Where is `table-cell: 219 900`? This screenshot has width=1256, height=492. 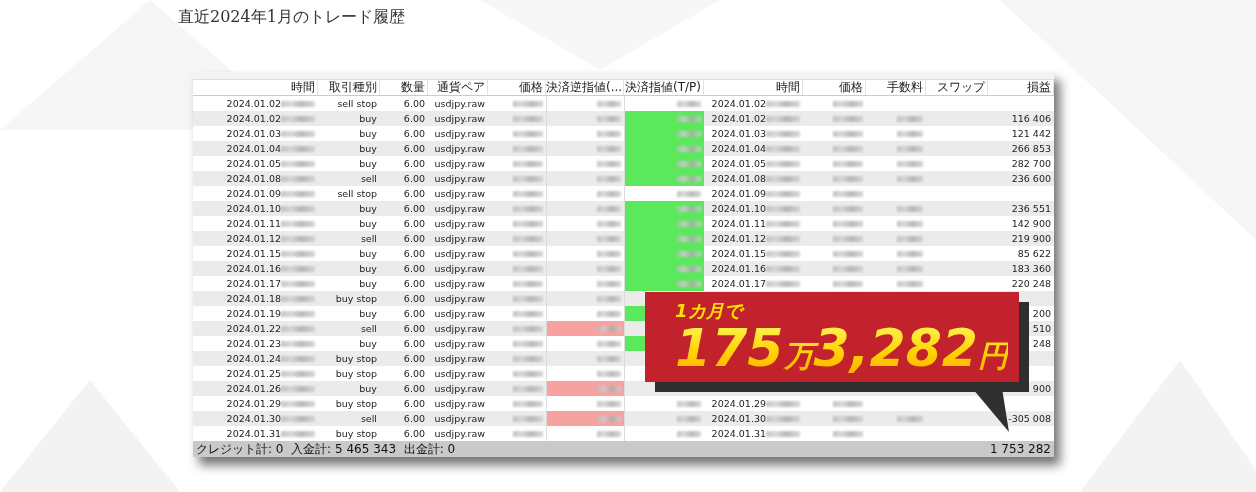 table-cell: 219 900 is located at coordinates (1031, 238).